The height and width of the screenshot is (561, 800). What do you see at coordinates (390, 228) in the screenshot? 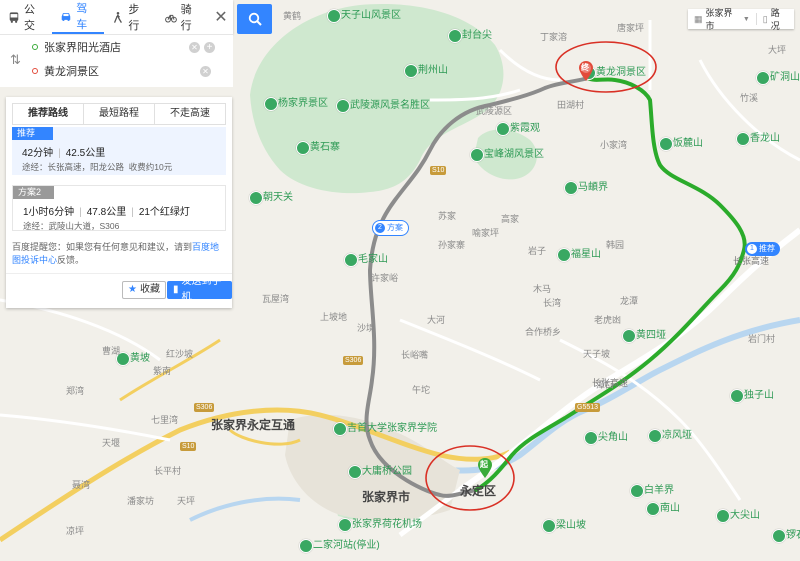
I see `alt-route-badge: 2 方案` at bounding box center [390, 228].